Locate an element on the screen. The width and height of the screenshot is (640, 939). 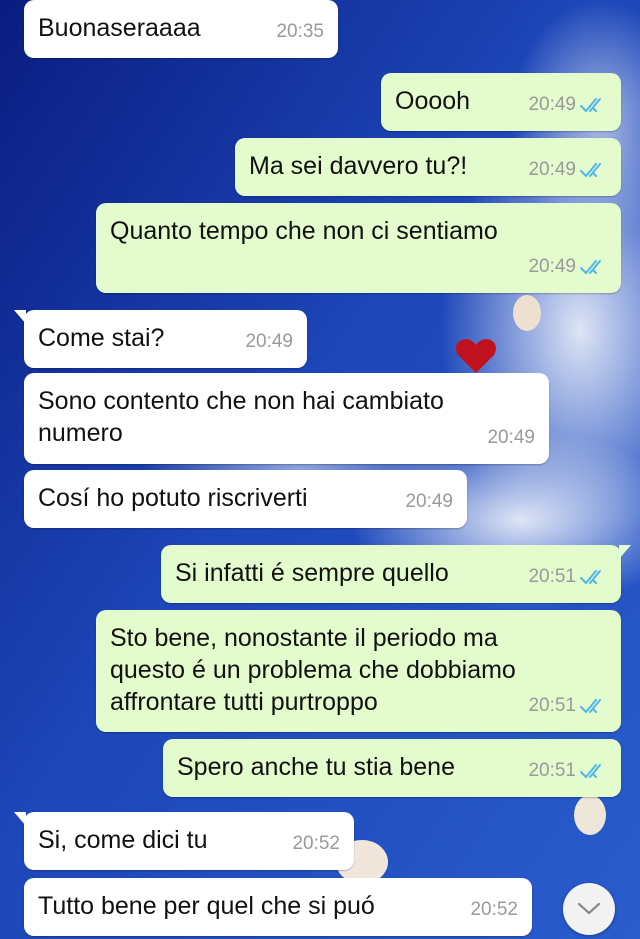
incoming-message-bubble: Cosí ho potuto riscriverti 20:49 is located at coordinates (245, 499).